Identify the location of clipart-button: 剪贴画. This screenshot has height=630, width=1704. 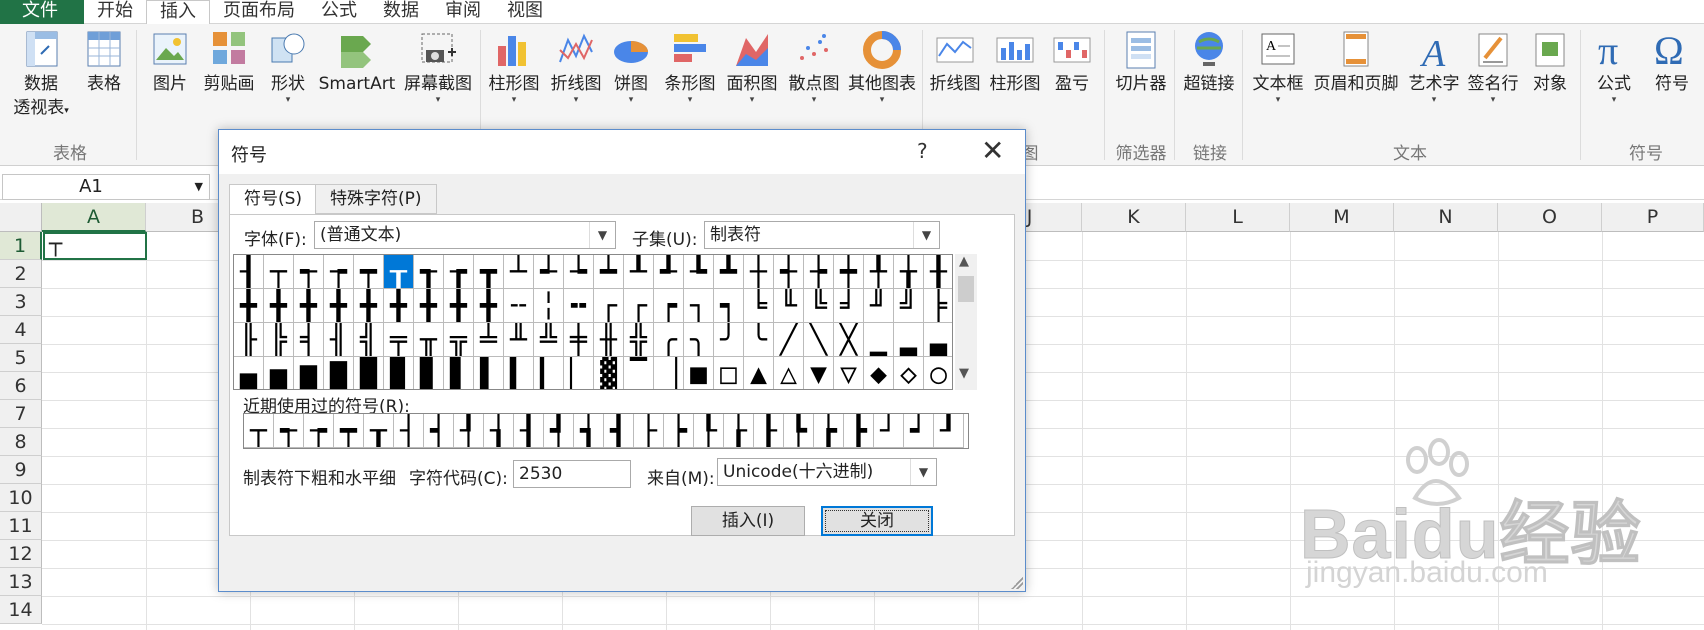
(229, 62).